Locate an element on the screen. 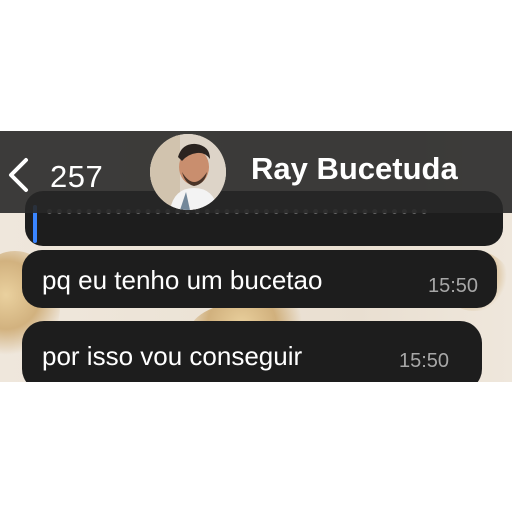 This screenshot has height=512, width=512. unread-count: 257 is located at coordinates (77, 176).